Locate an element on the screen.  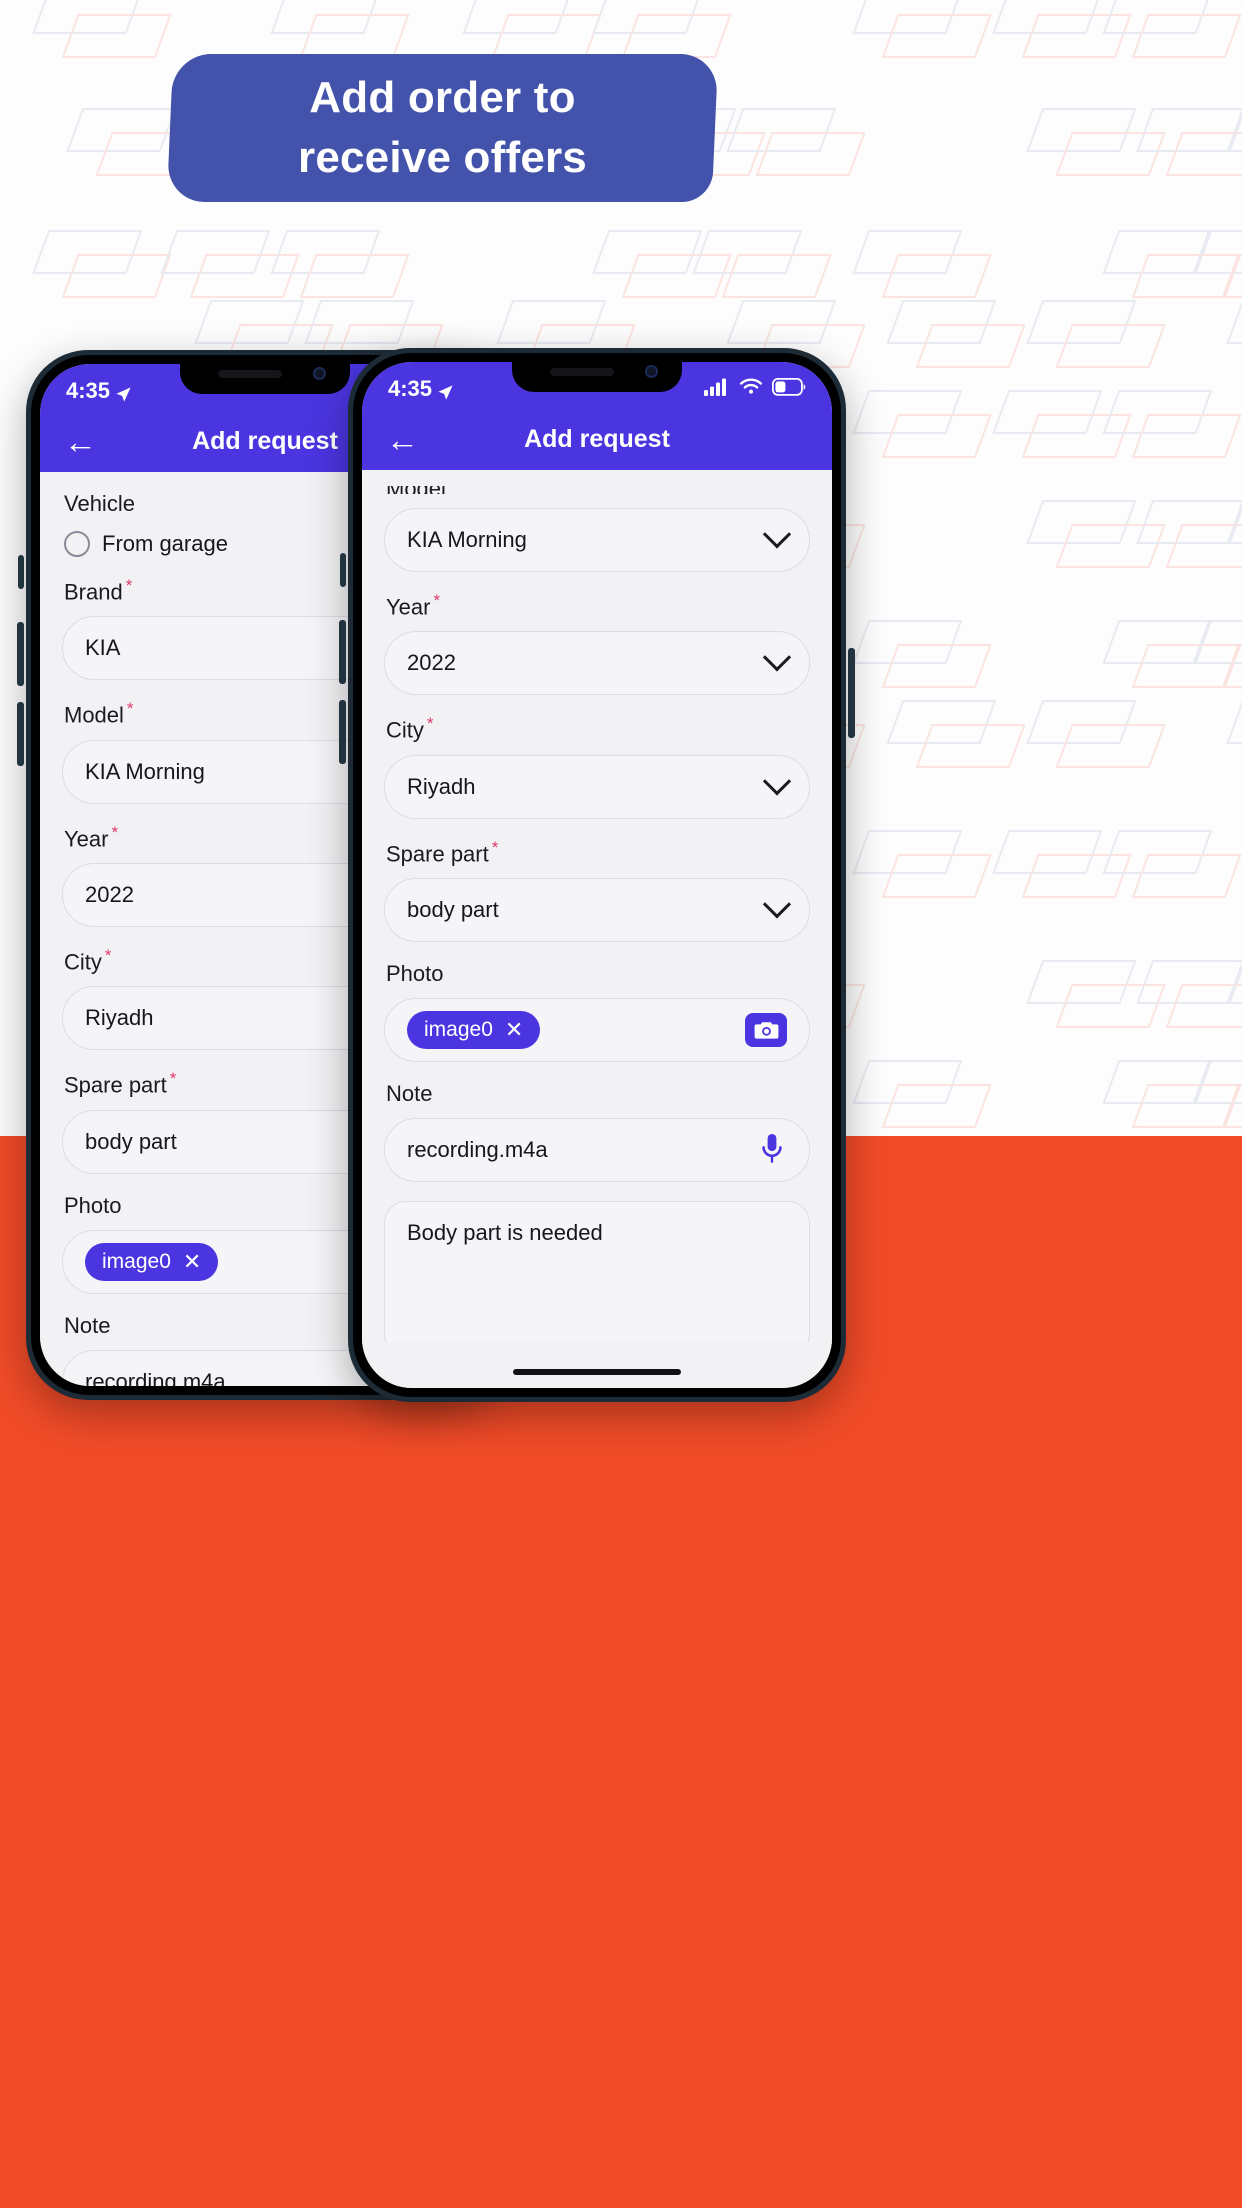
left-label-city-text: City is located at coordinates (83, 962).